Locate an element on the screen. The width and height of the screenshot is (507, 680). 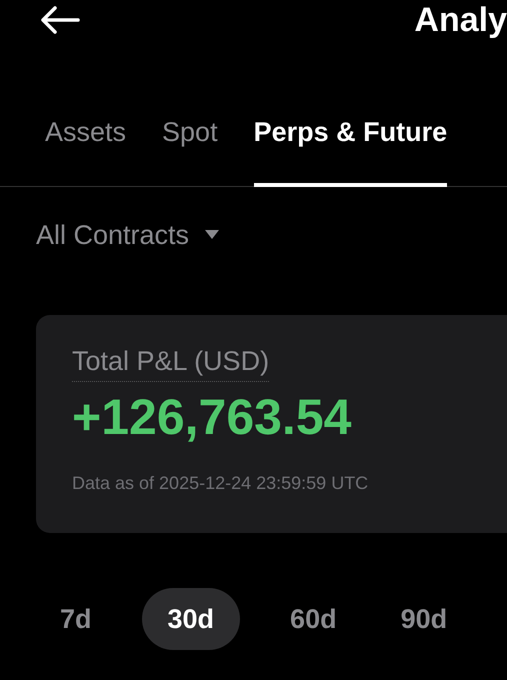
pnl-label: Total P&L (USD) is located at coordinates (171, 363).